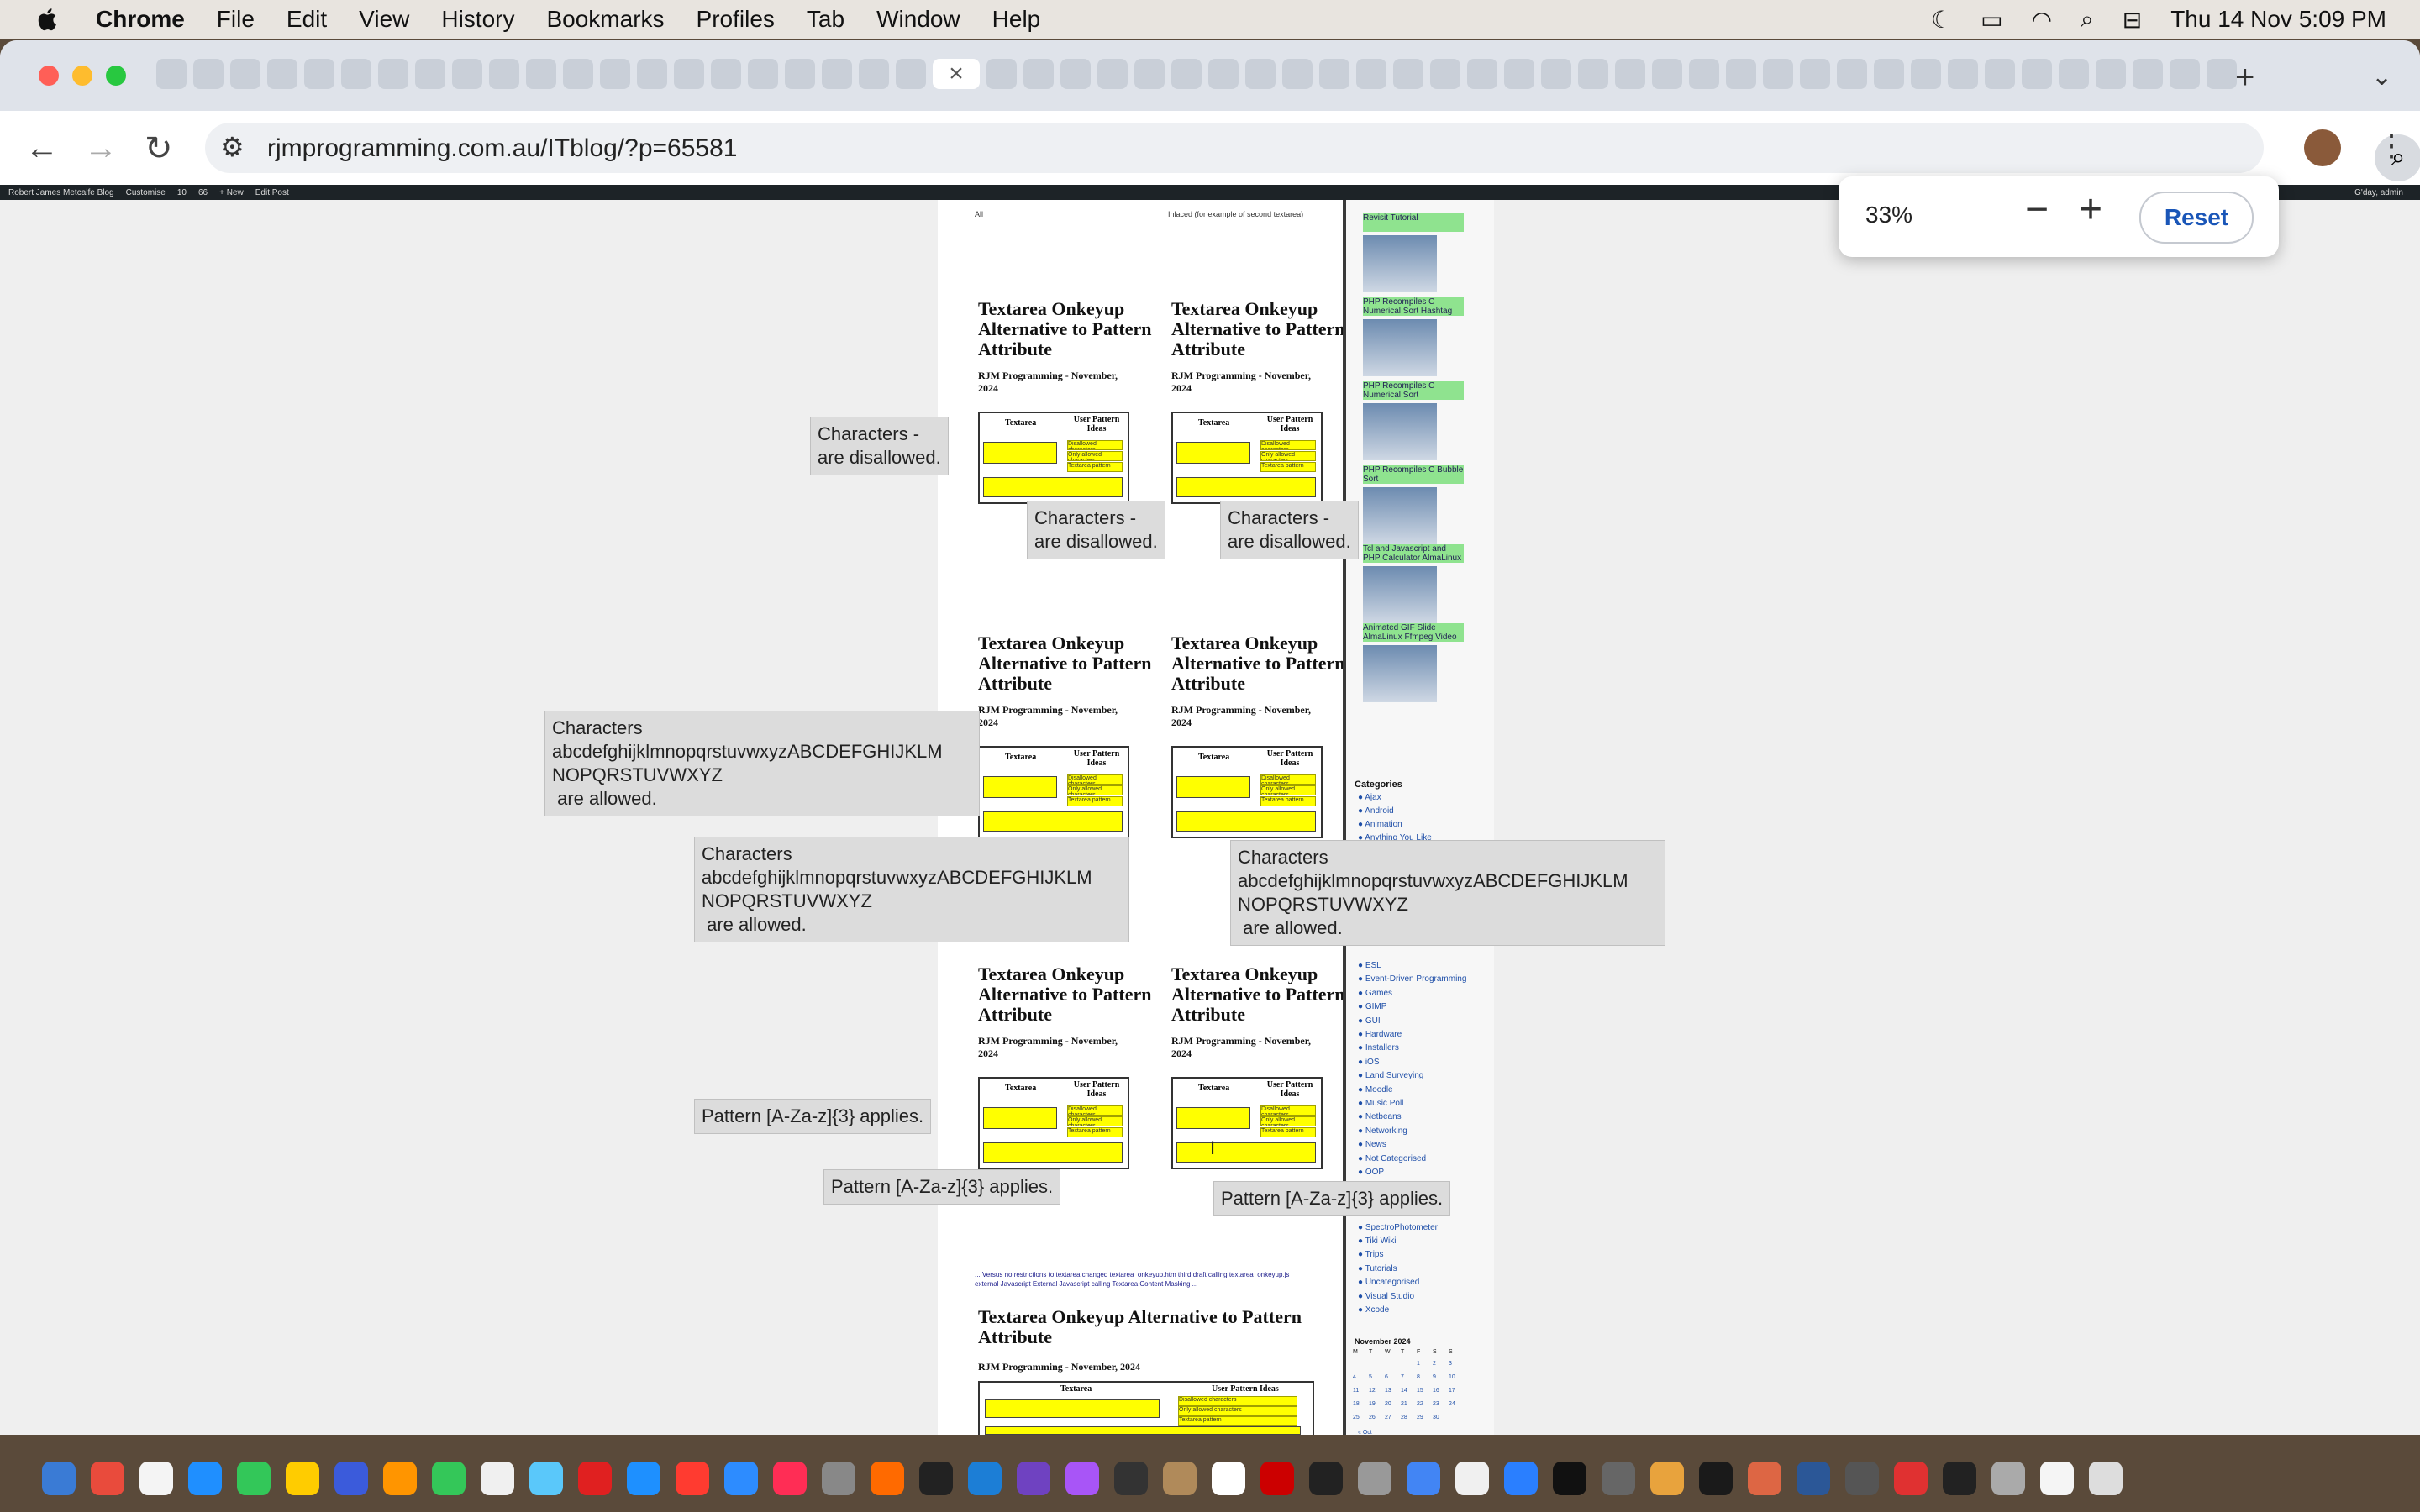 The width and height of the screenshot is (2420, 1512). I want to click on calendar-date: 23, so click(1436, 1404).